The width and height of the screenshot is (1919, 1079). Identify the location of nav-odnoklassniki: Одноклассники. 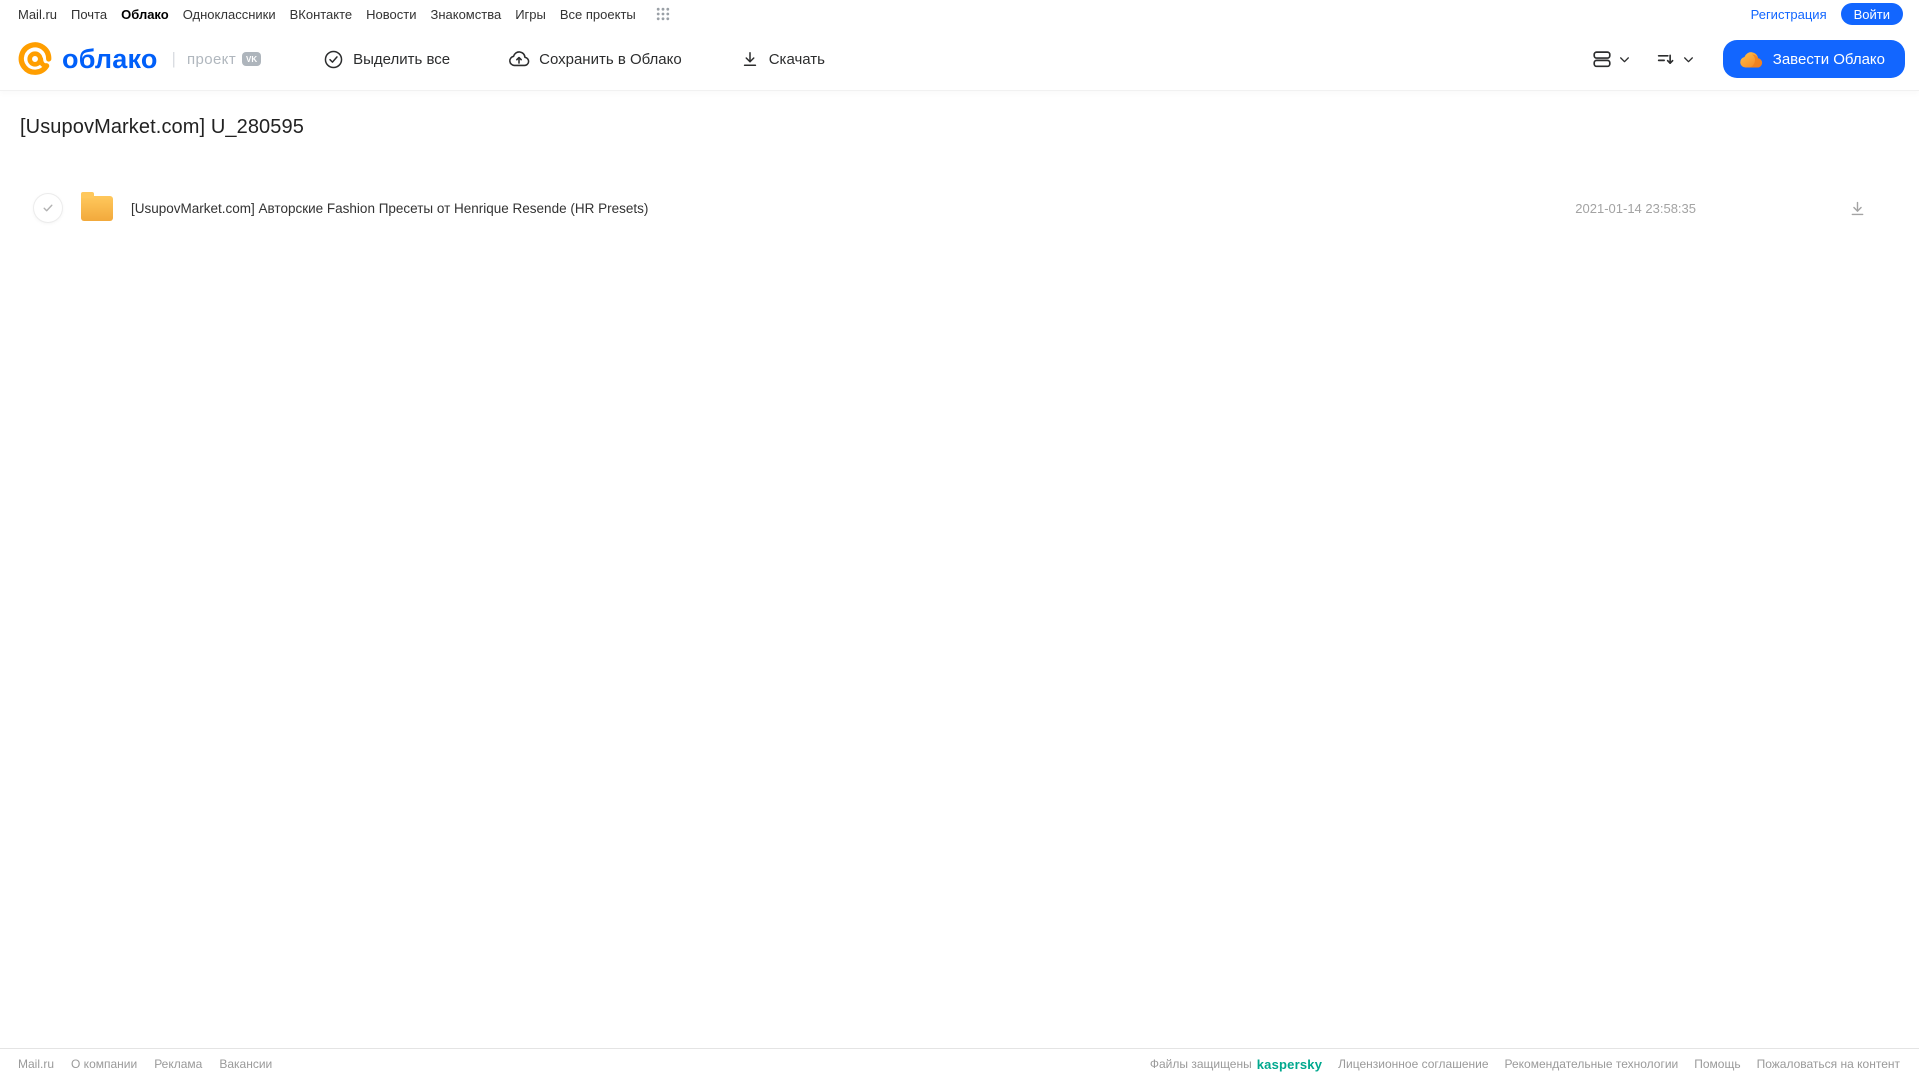
(229, 14).